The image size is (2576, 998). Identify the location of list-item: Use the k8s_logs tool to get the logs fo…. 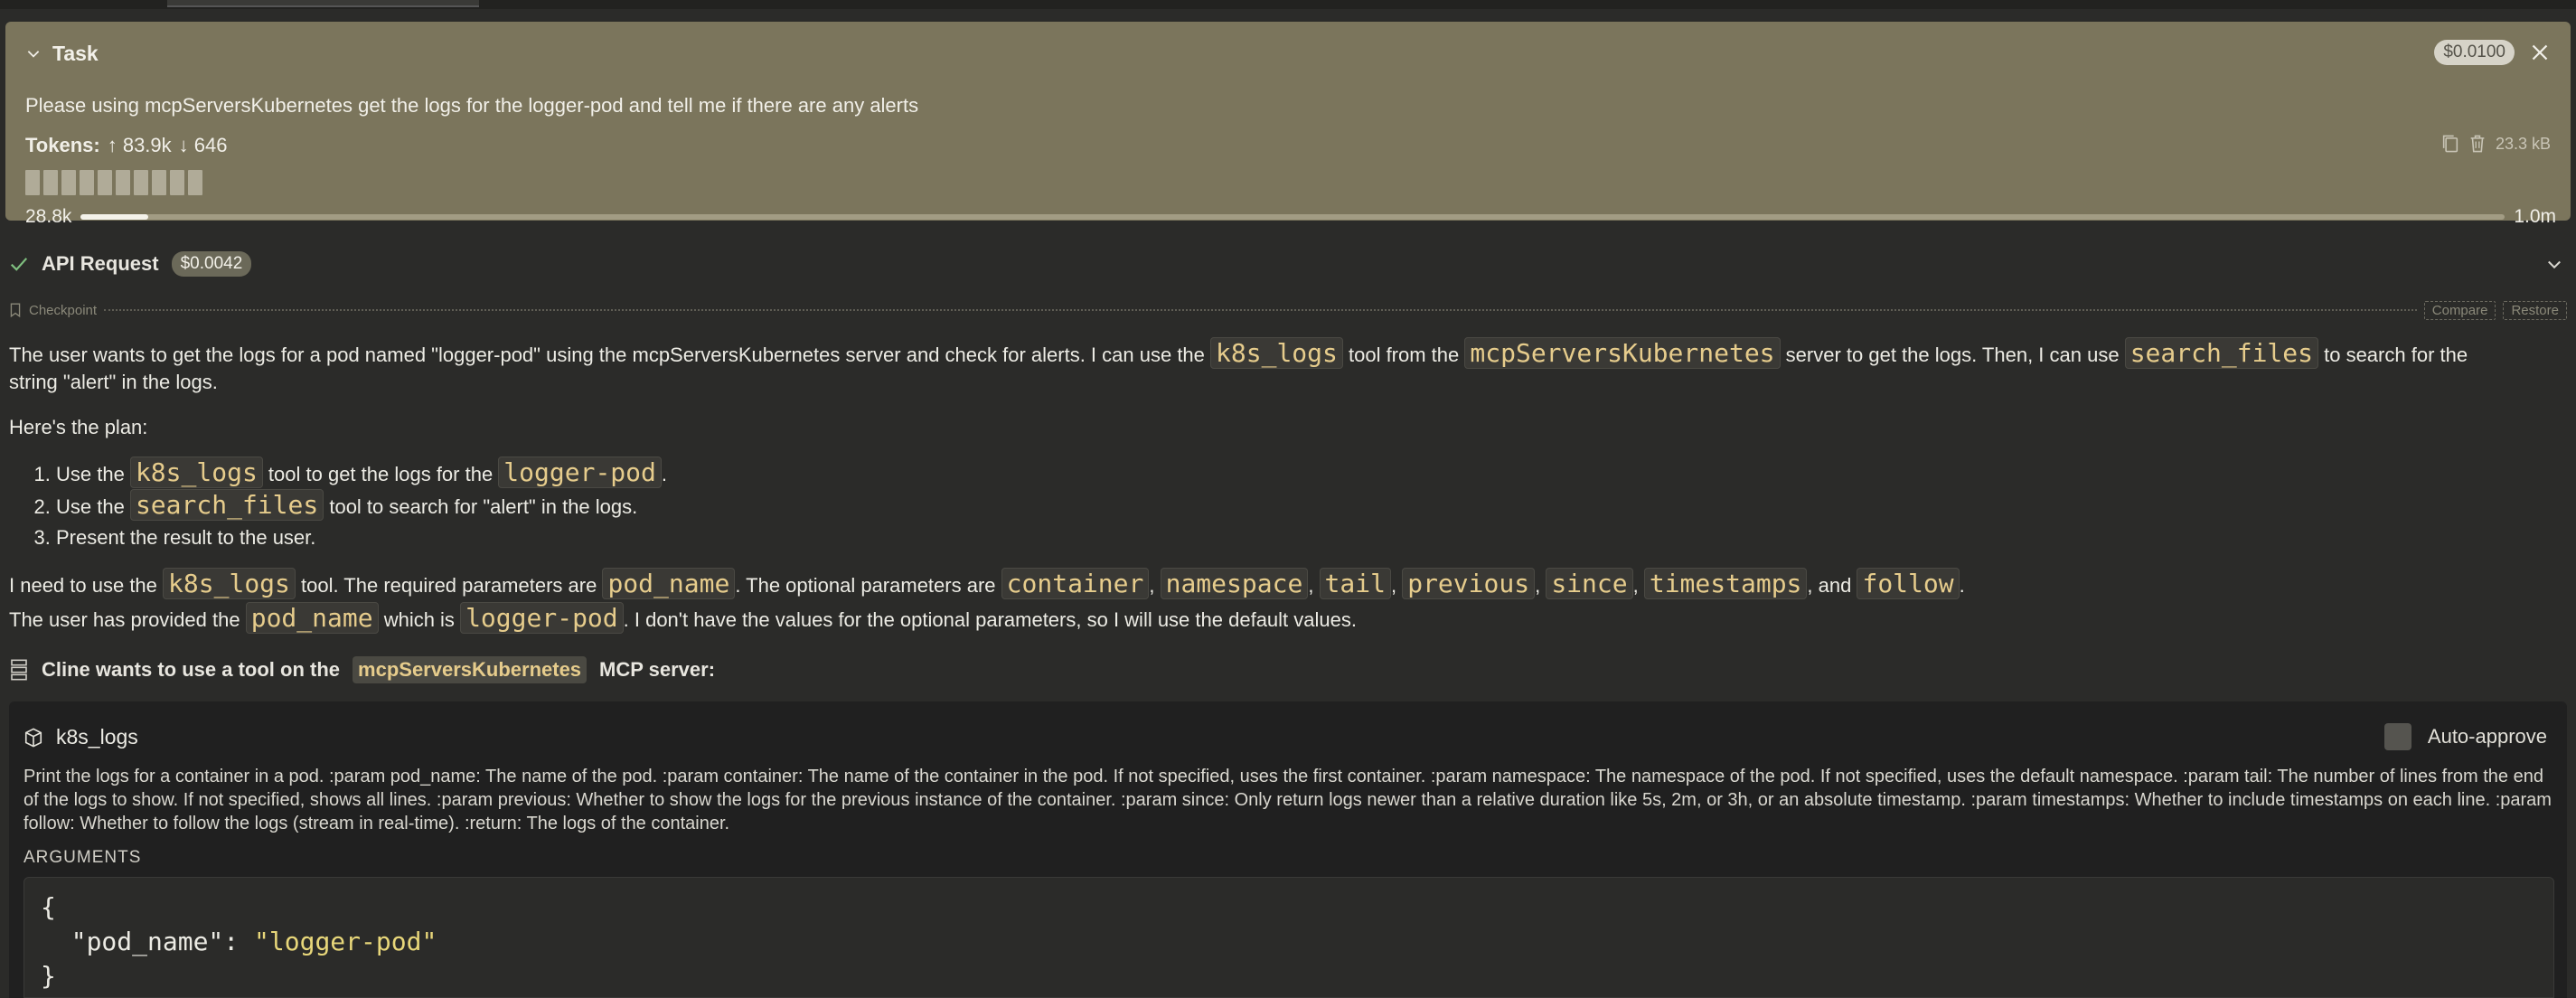
(361, 473).